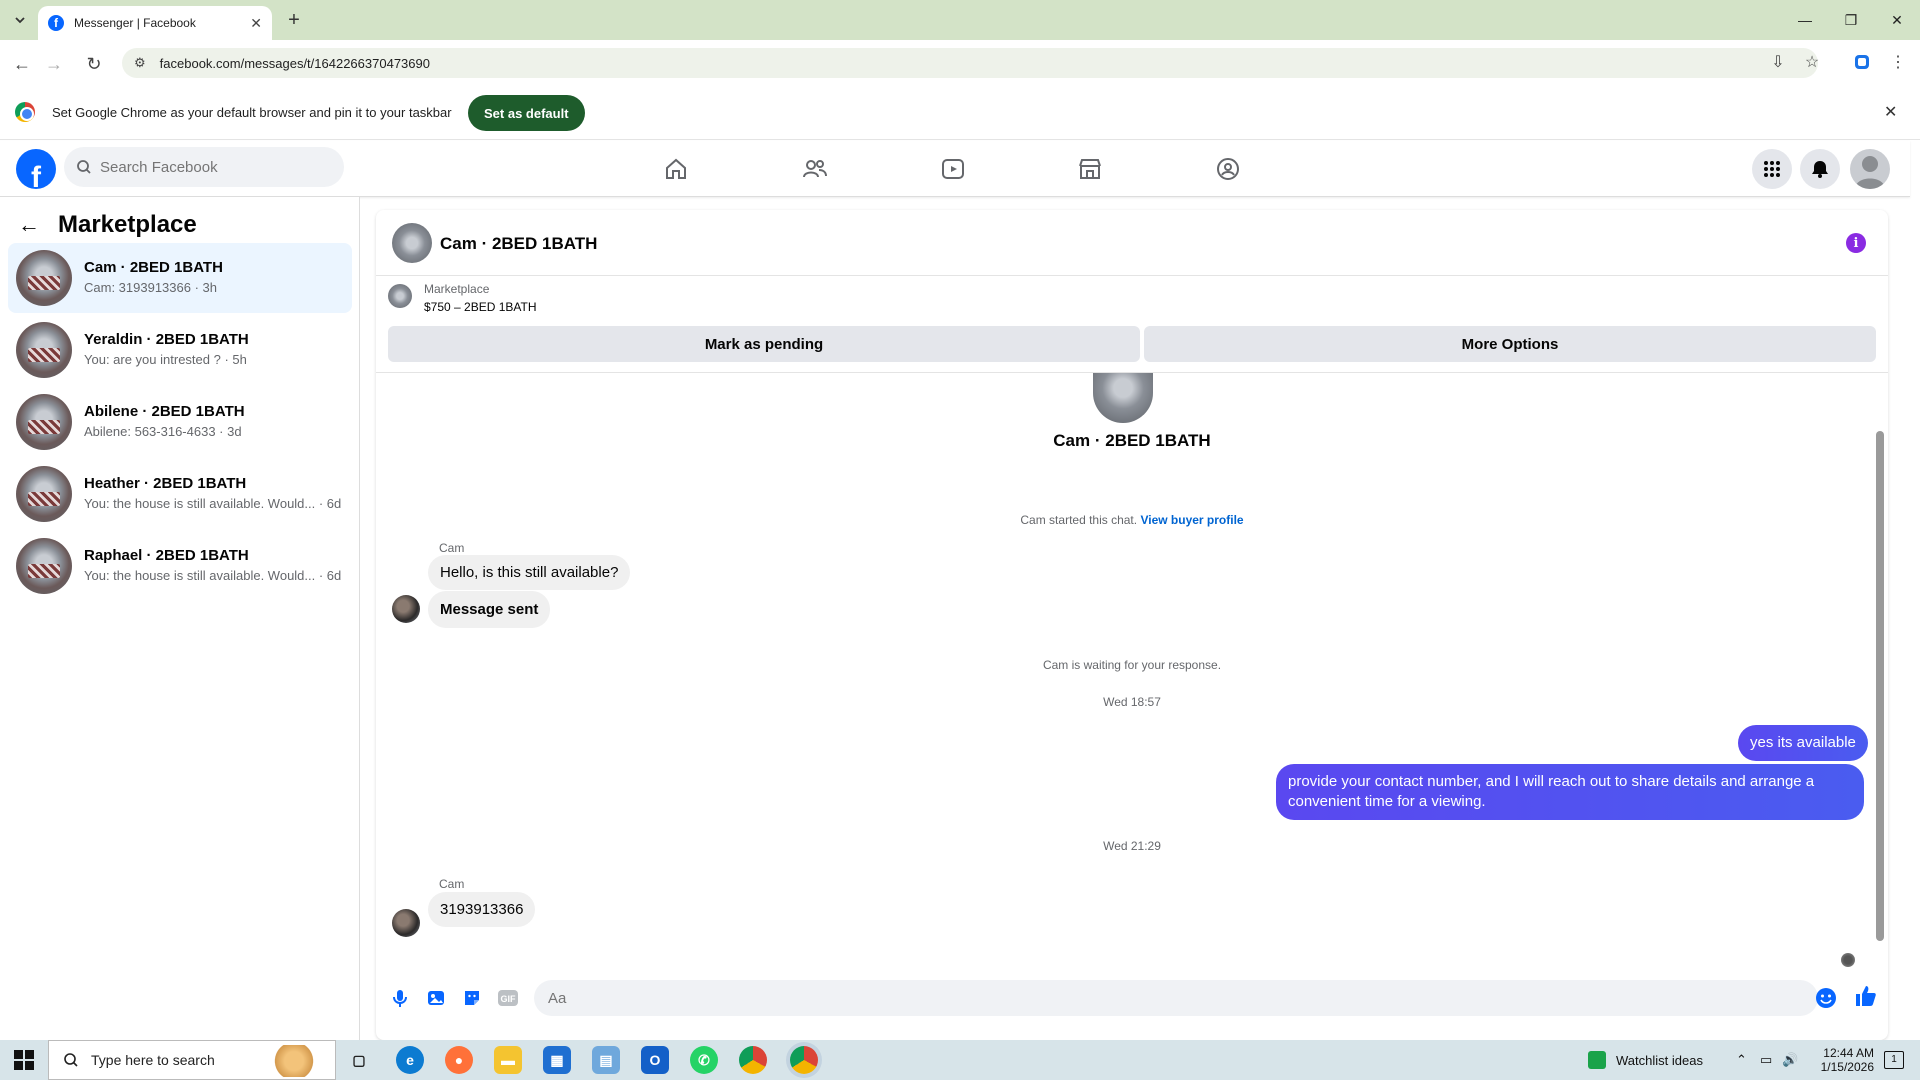  Describe the element at coordinates (508, 998) in the screenshot. I see `gif-icon: GIF` at that location.